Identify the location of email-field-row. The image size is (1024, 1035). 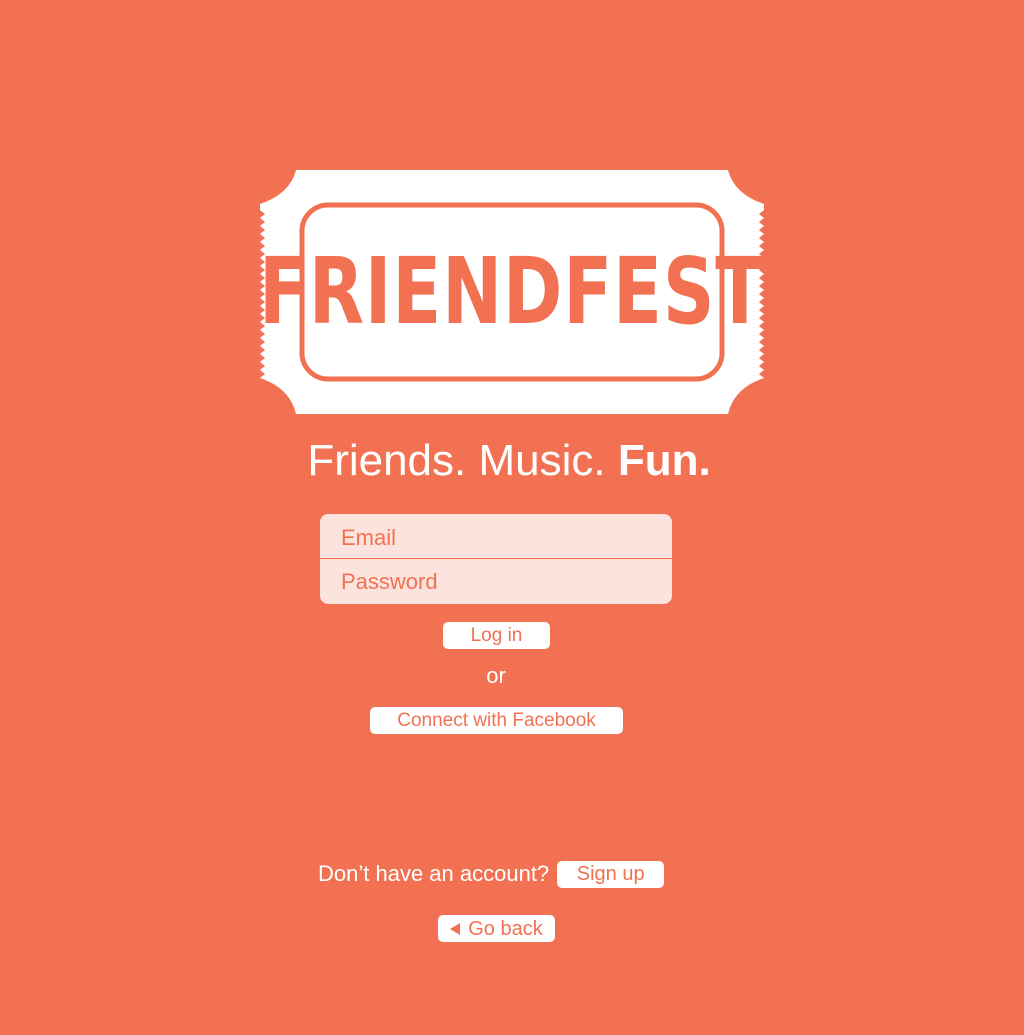
(496, 536).